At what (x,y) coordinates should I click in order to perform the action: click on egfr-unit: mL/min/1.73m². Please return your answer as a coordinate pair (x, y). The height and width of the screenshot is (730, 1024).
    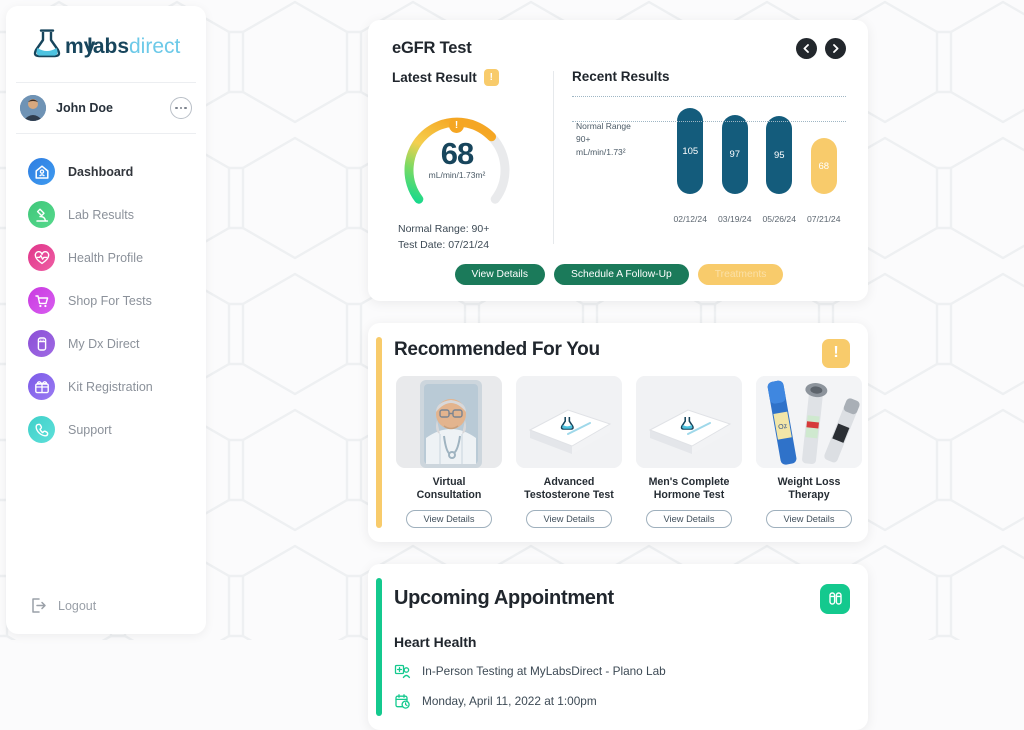
    Looking at the image, I should click on (457, 175).